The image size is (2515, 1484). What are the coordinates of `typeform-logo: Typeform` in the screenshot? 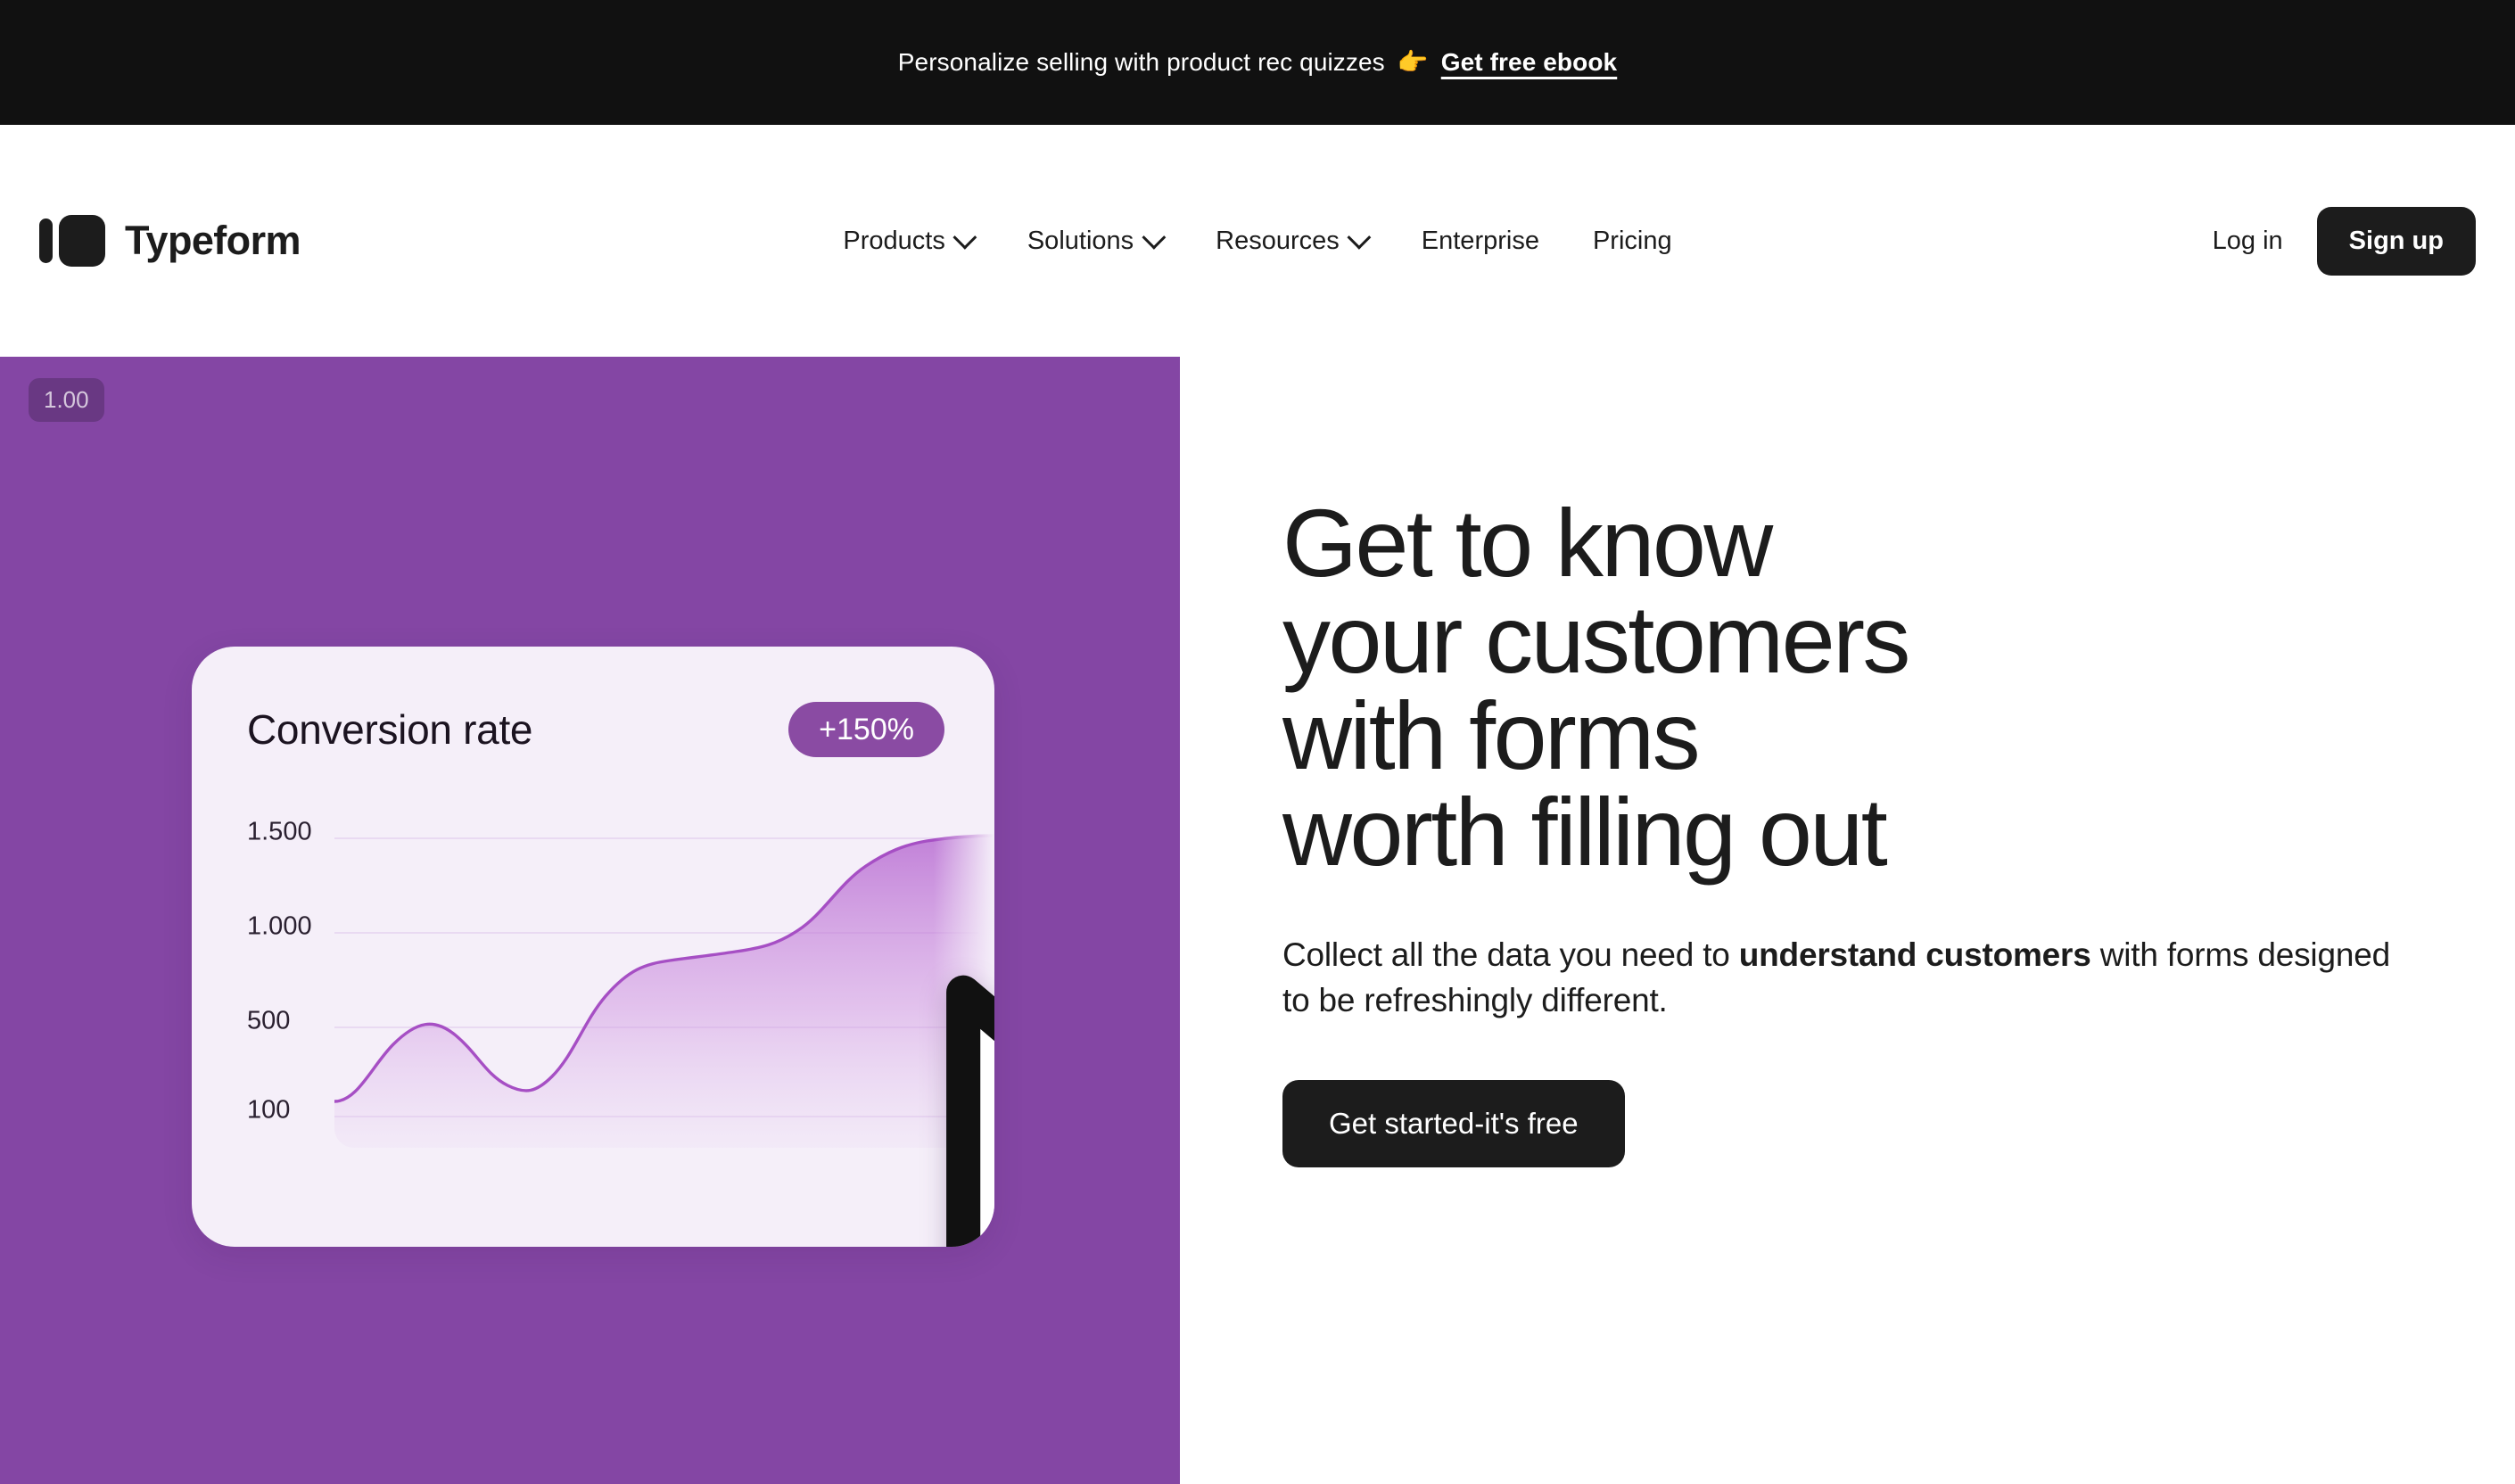 It's located at (170, 241).